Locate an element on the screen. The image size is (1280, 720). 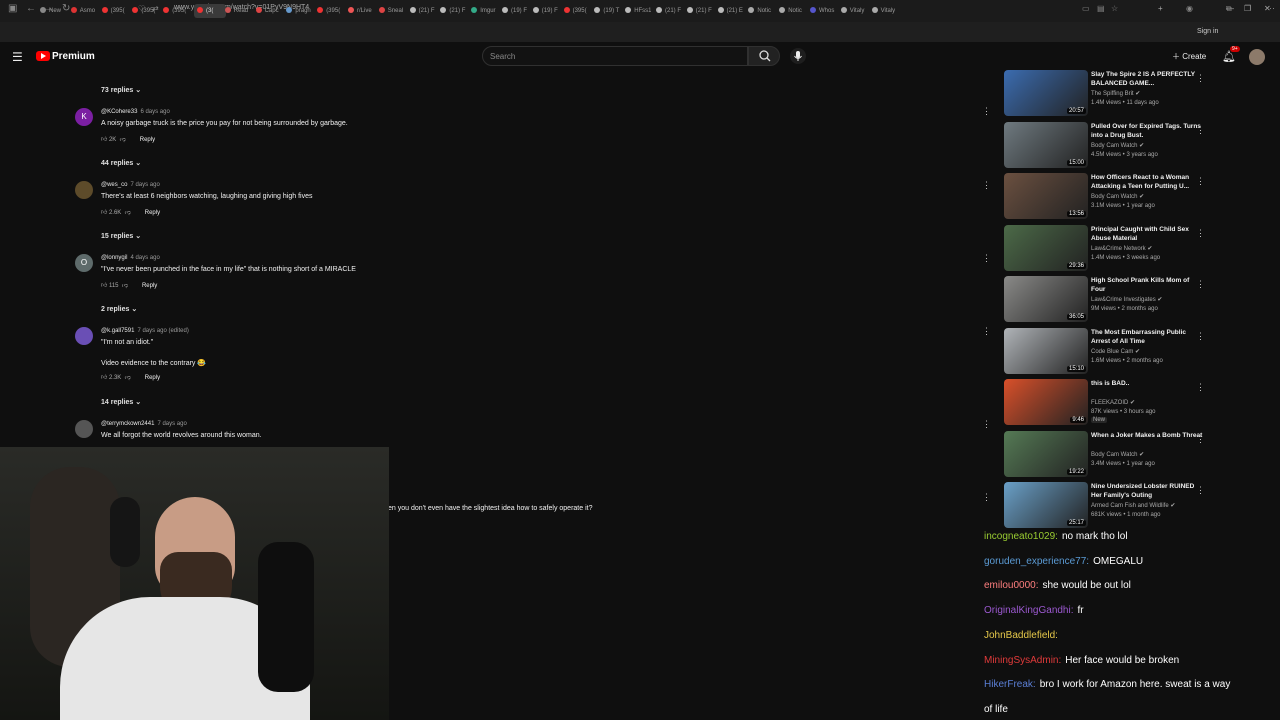
comment-timestamp: 6 days ago is located at coordinates (154, 112).